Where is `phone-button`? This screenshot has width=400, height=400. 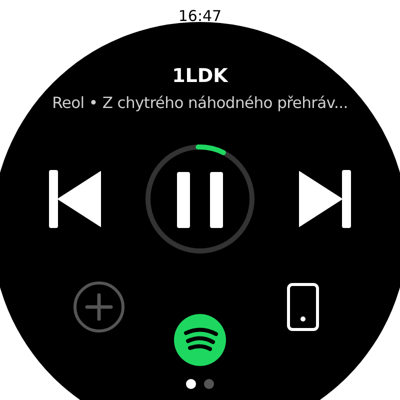 phone-button is located at coordinates (303, 308).